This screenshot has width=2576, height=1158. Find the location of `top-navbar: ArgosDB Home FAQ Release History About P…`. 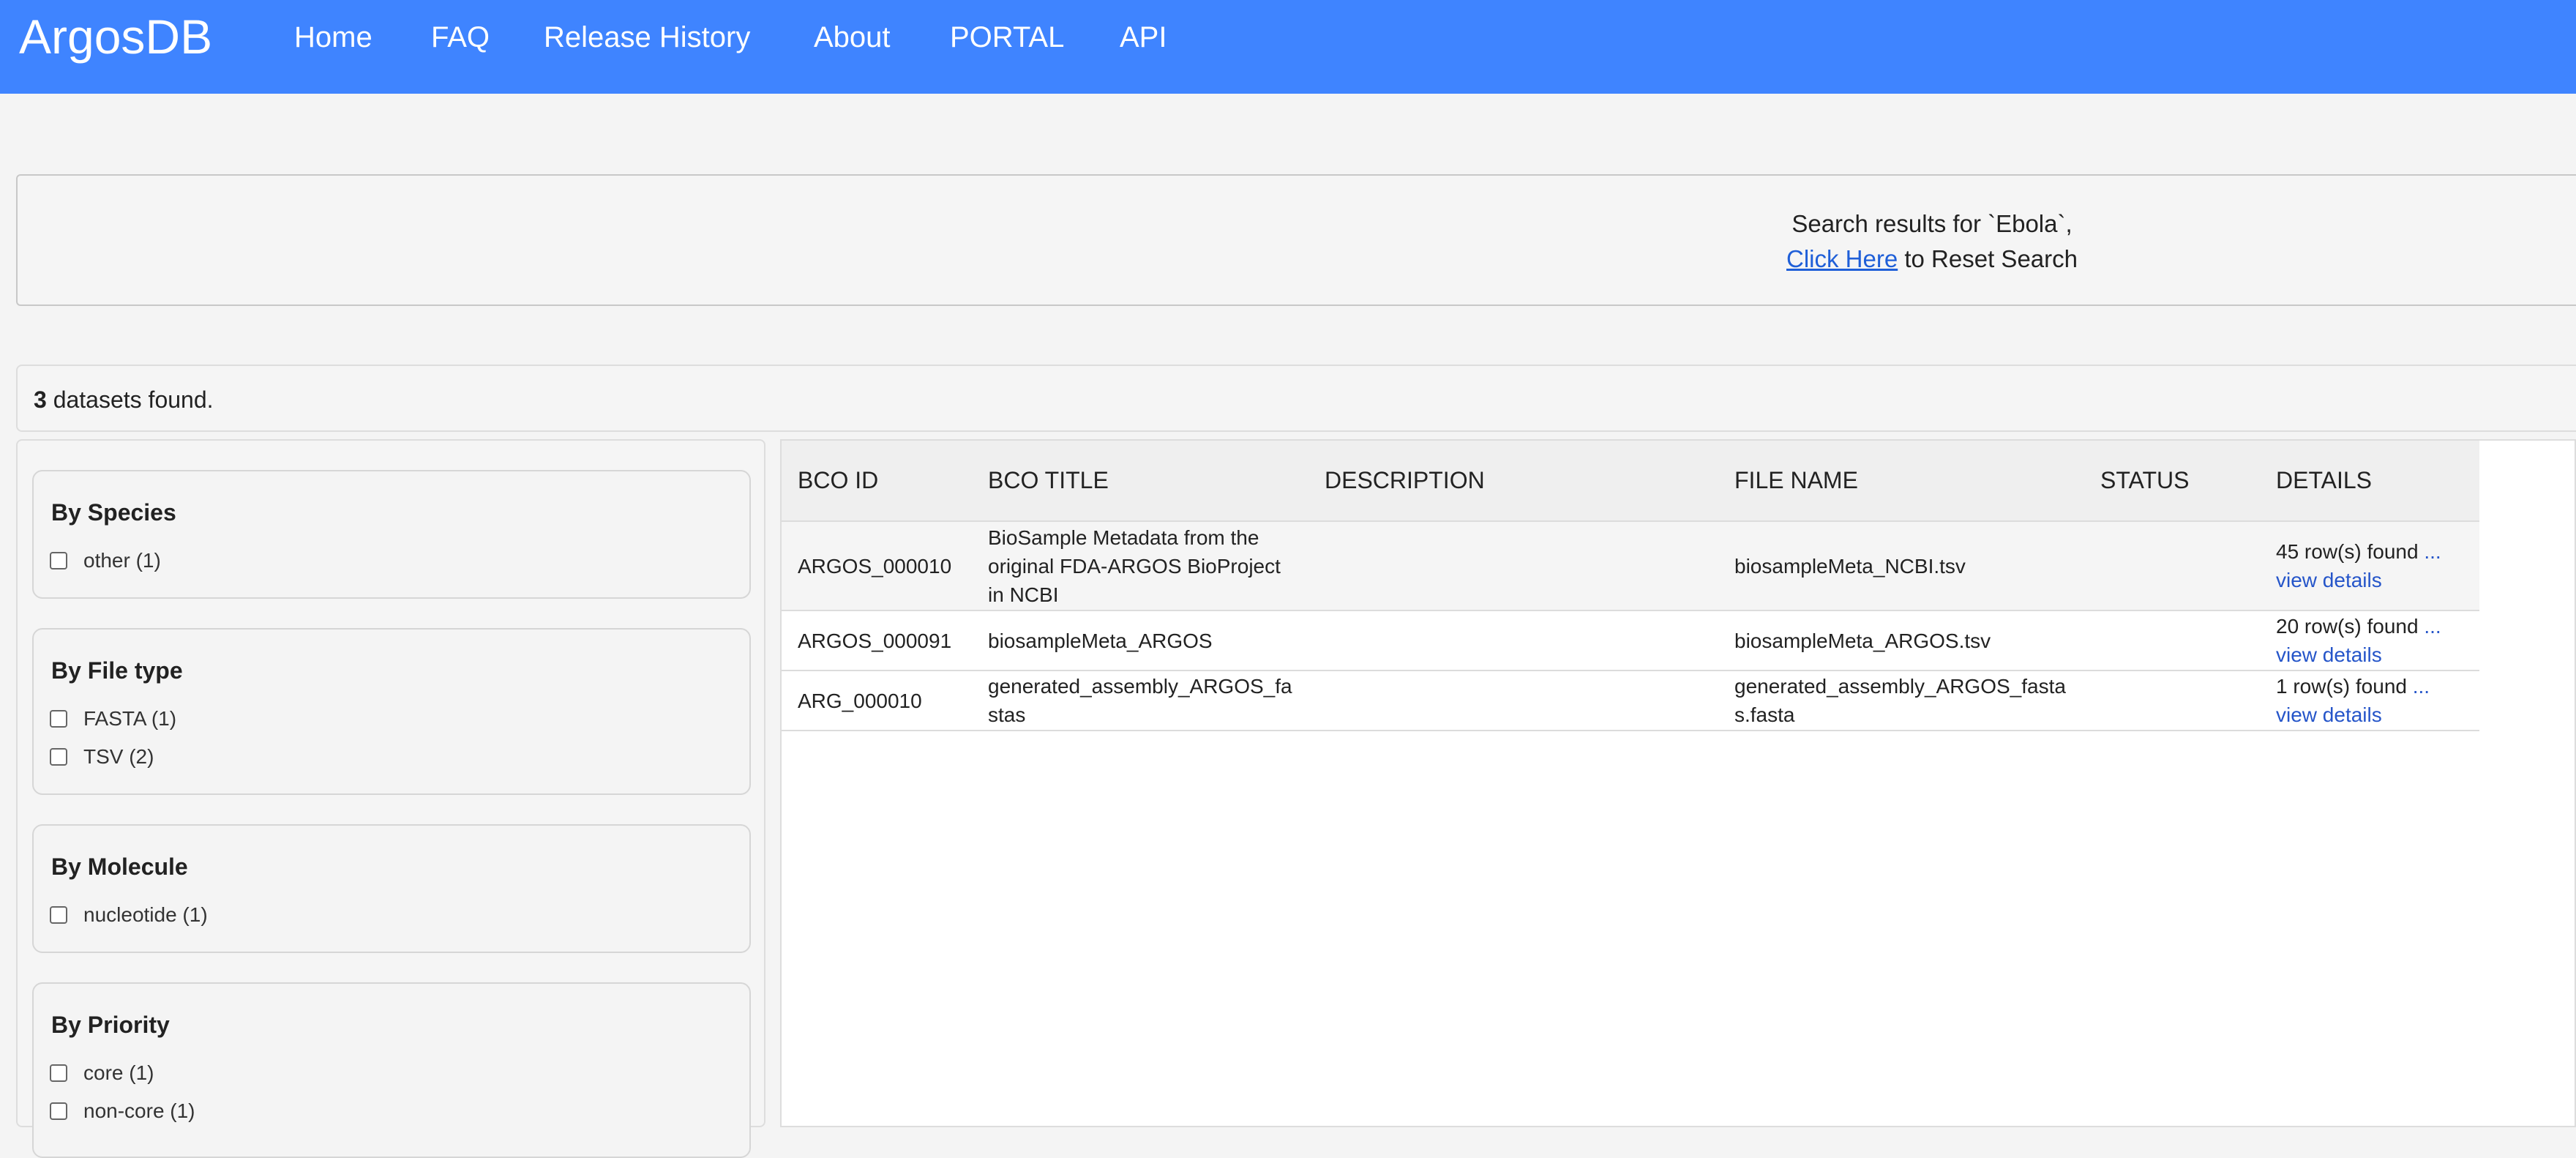

top-navbar: ArgosDB Home FAQ Release History About P… is located at coordinates (1288, 47).